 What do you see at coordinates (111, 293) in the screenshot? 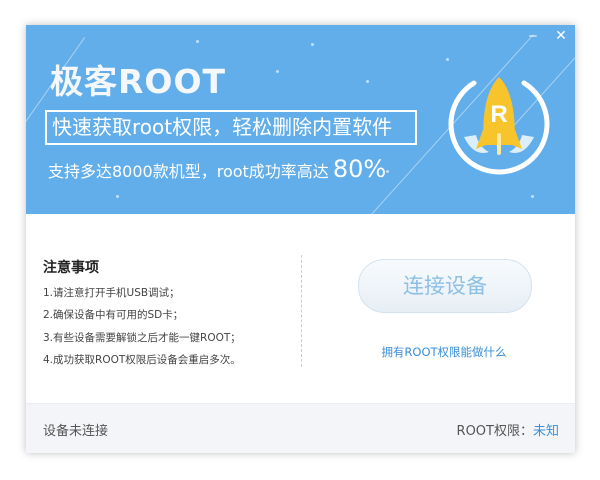
I see `note-item: 1.请注意打开手机USB调试；` at bounding box center [111, 293].